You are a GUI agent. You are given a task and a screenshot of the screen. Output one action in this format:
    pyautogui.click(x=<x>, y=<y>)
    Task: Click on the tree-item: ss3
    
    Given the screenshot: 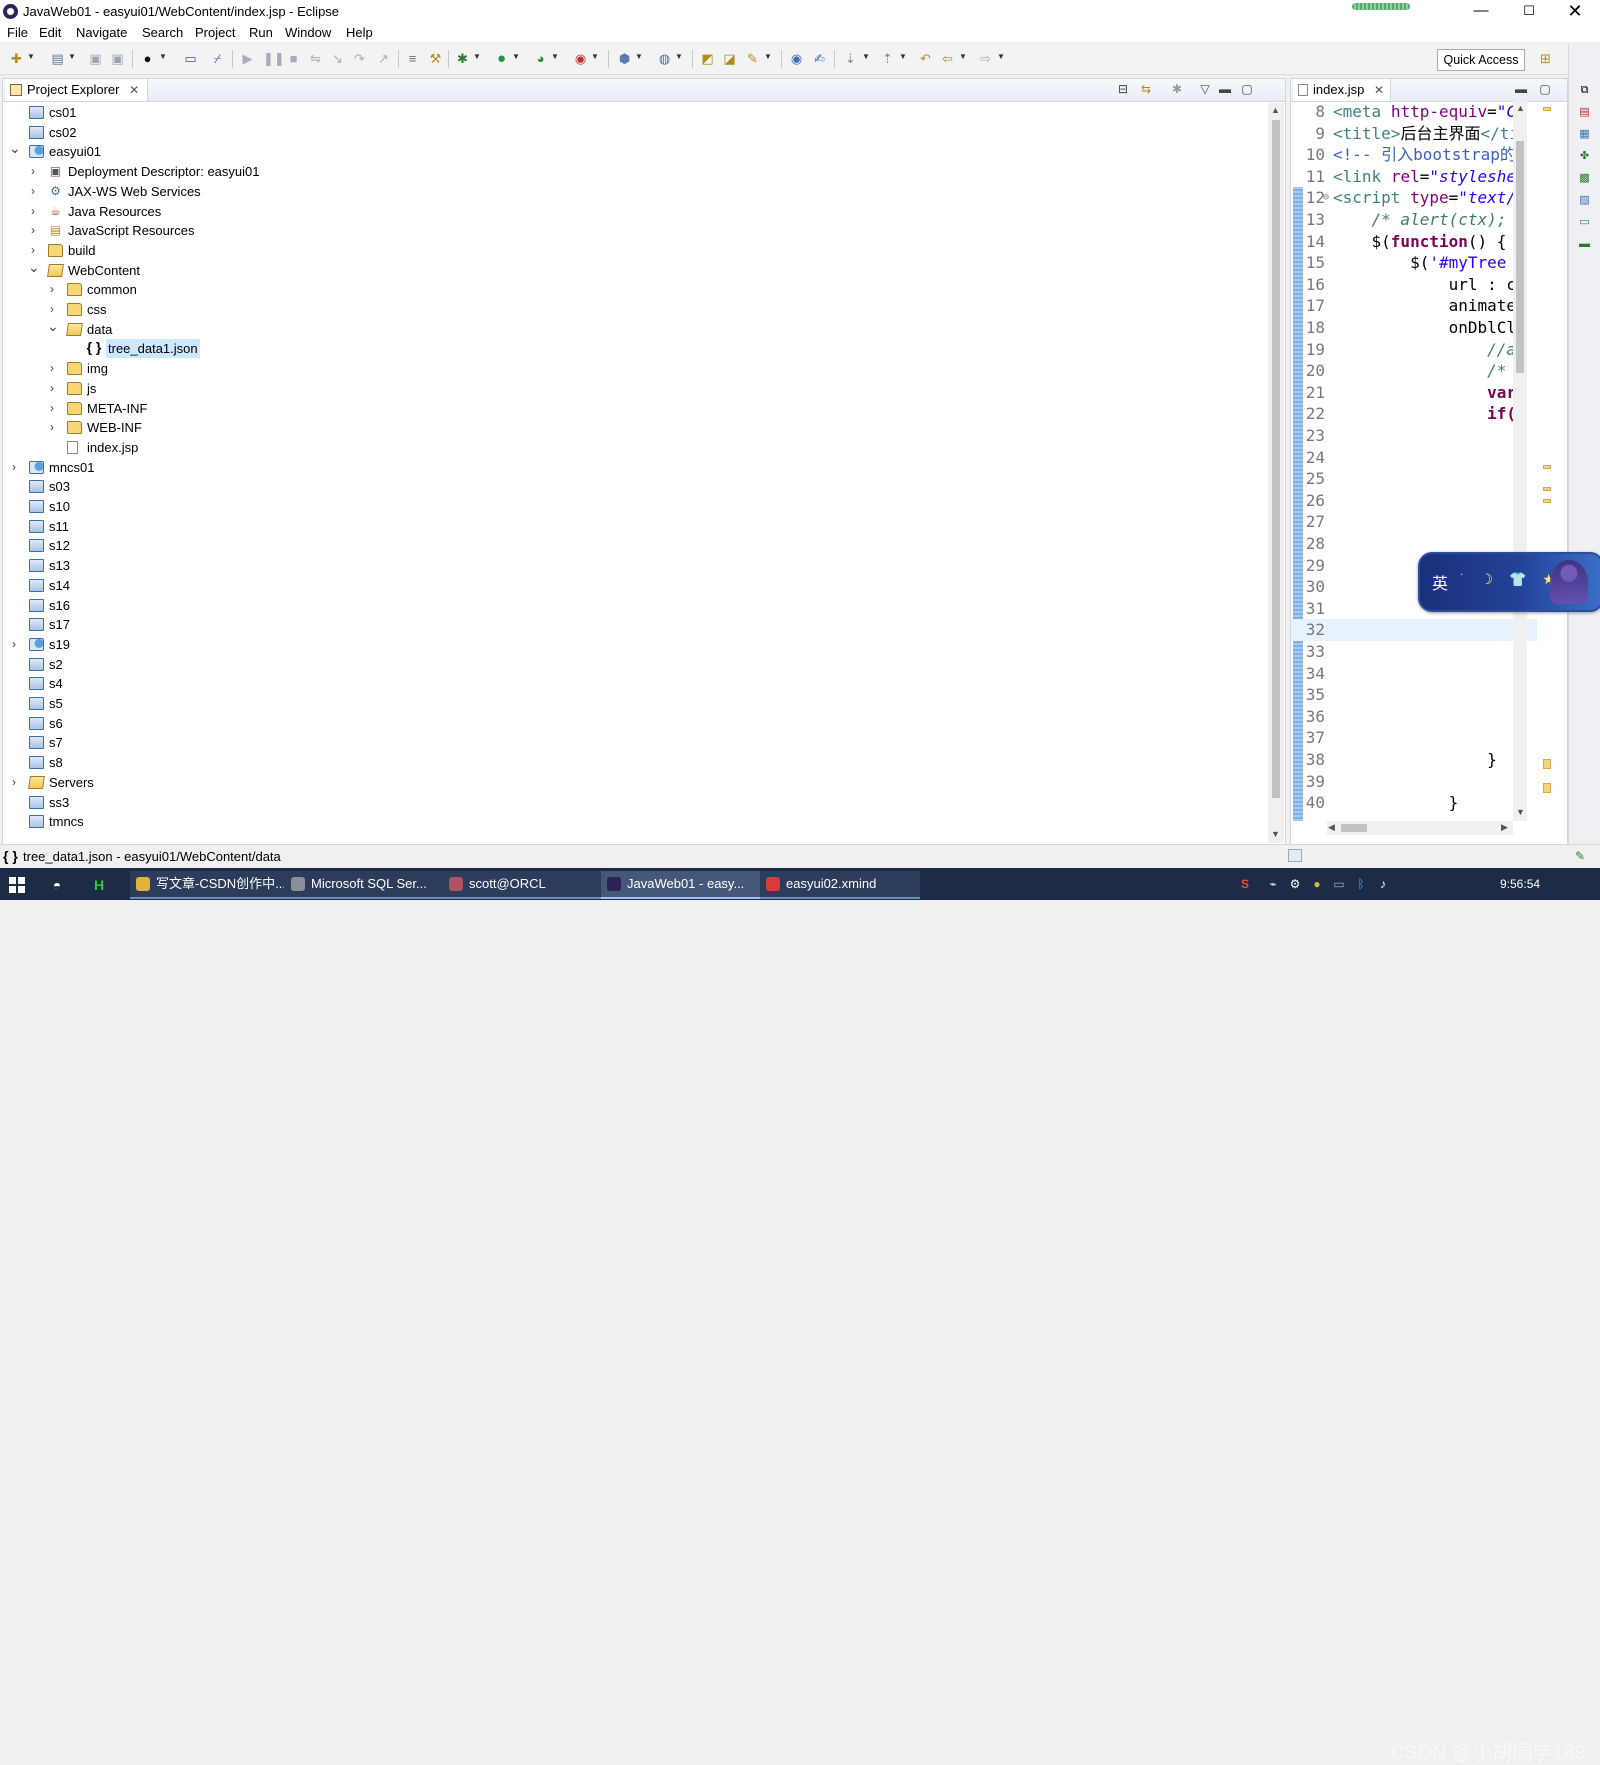 What is the action you would take?
    pyautogui.click(x=633, y=802)
    